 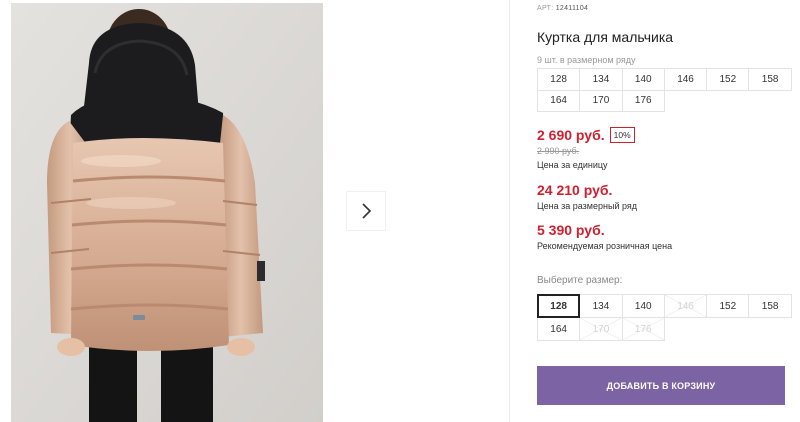 I want to click on pack-size-cell: 140, so click(x=643, y=79).